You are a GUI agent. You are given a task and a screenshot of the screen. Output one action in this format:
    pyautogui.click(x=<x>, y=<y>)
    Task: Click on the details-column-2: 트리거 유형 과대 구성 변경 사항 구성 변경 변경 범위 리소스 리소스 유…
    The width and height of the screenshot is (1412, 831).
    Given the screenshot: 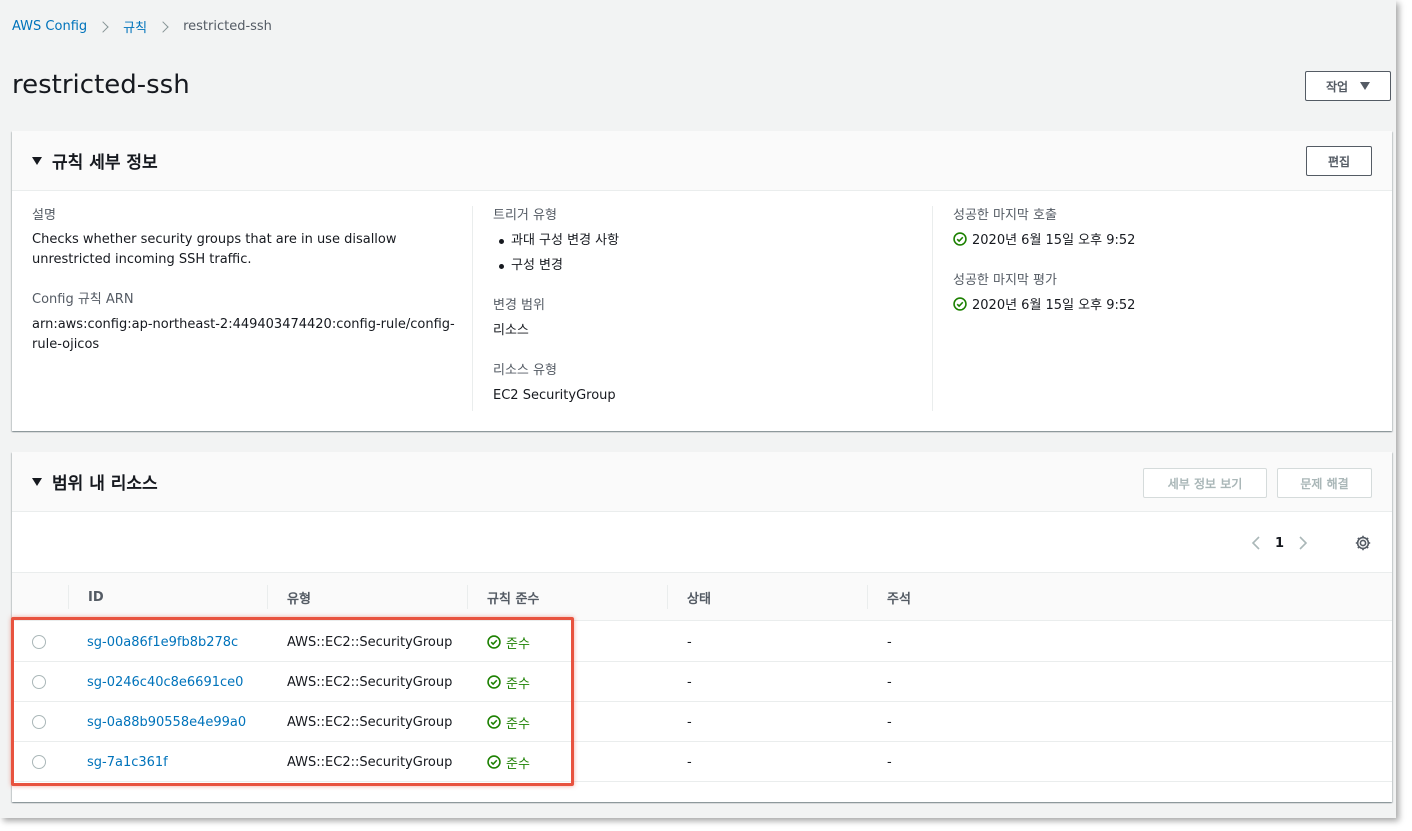 What is the action you would take?
    pyautogui.click(x=703, y=306)
    